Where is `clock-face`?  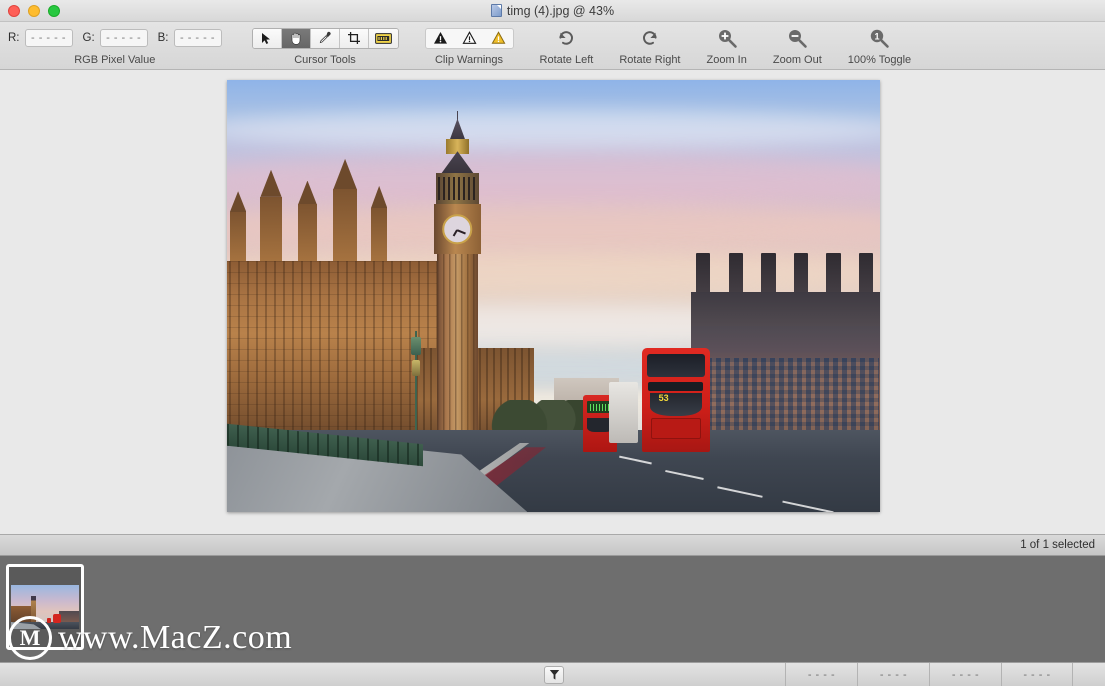
clock-face is located at coordinates (457, 229).